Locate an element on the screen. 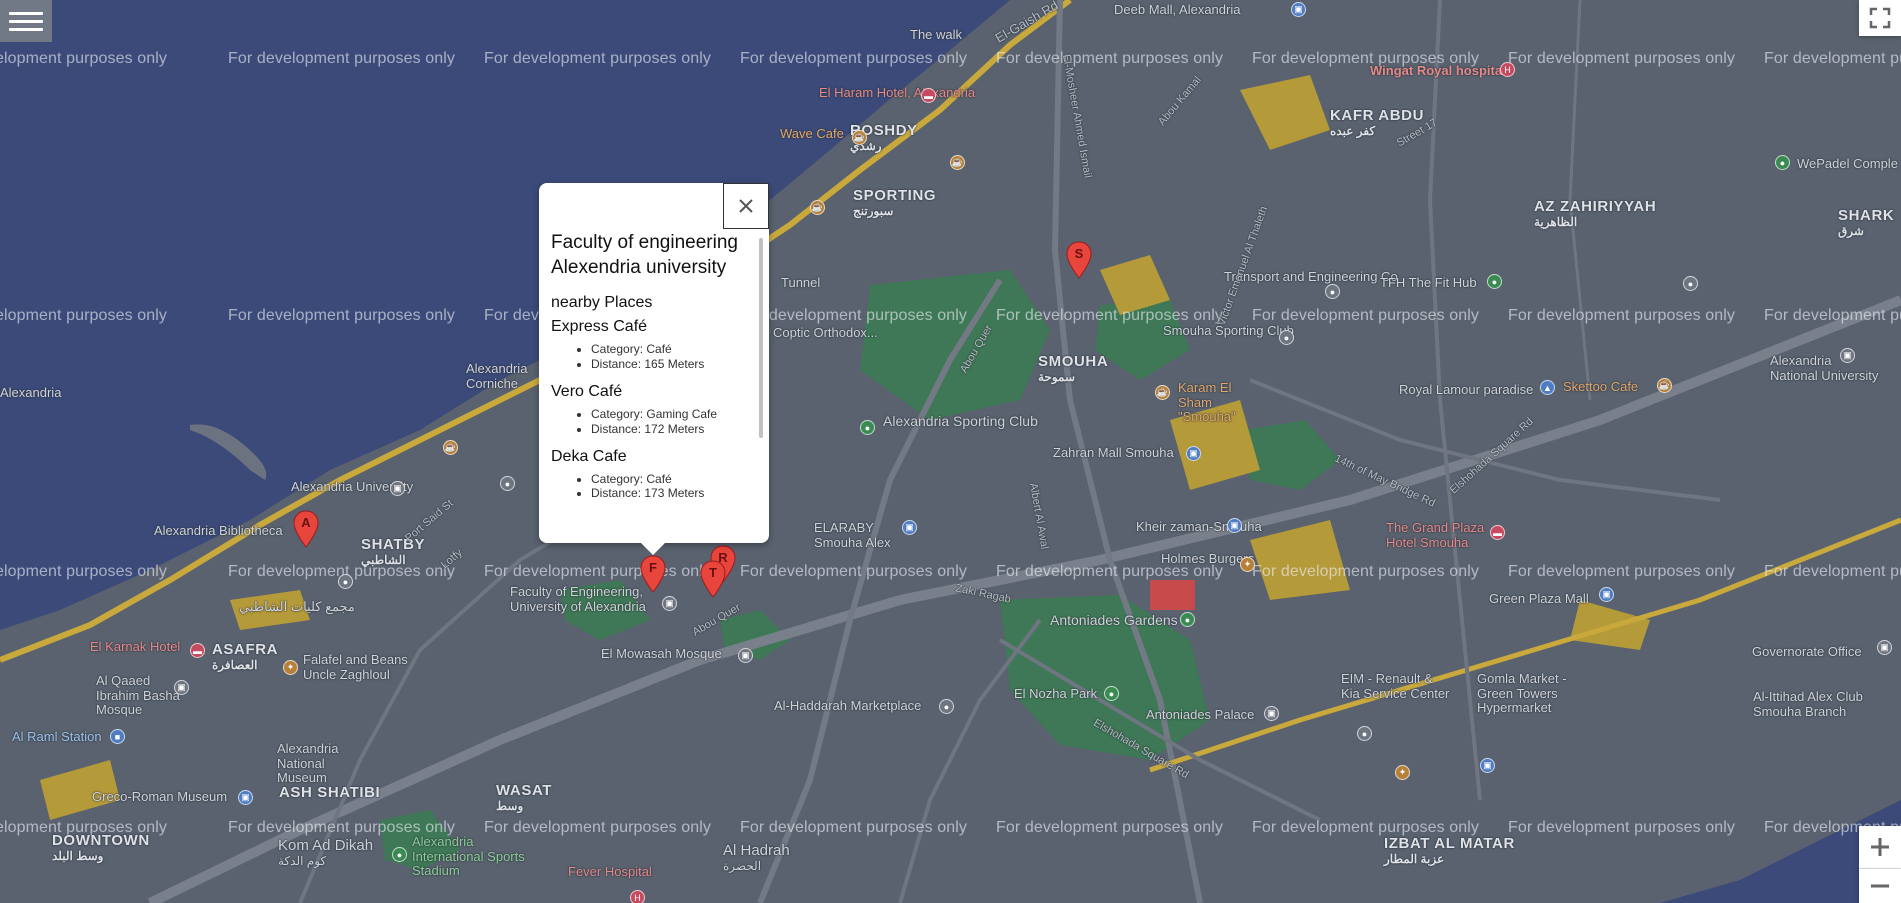 This screenshot has width=1901, height=903. government-icon: ▣ is located at coordinates (1884, 647).